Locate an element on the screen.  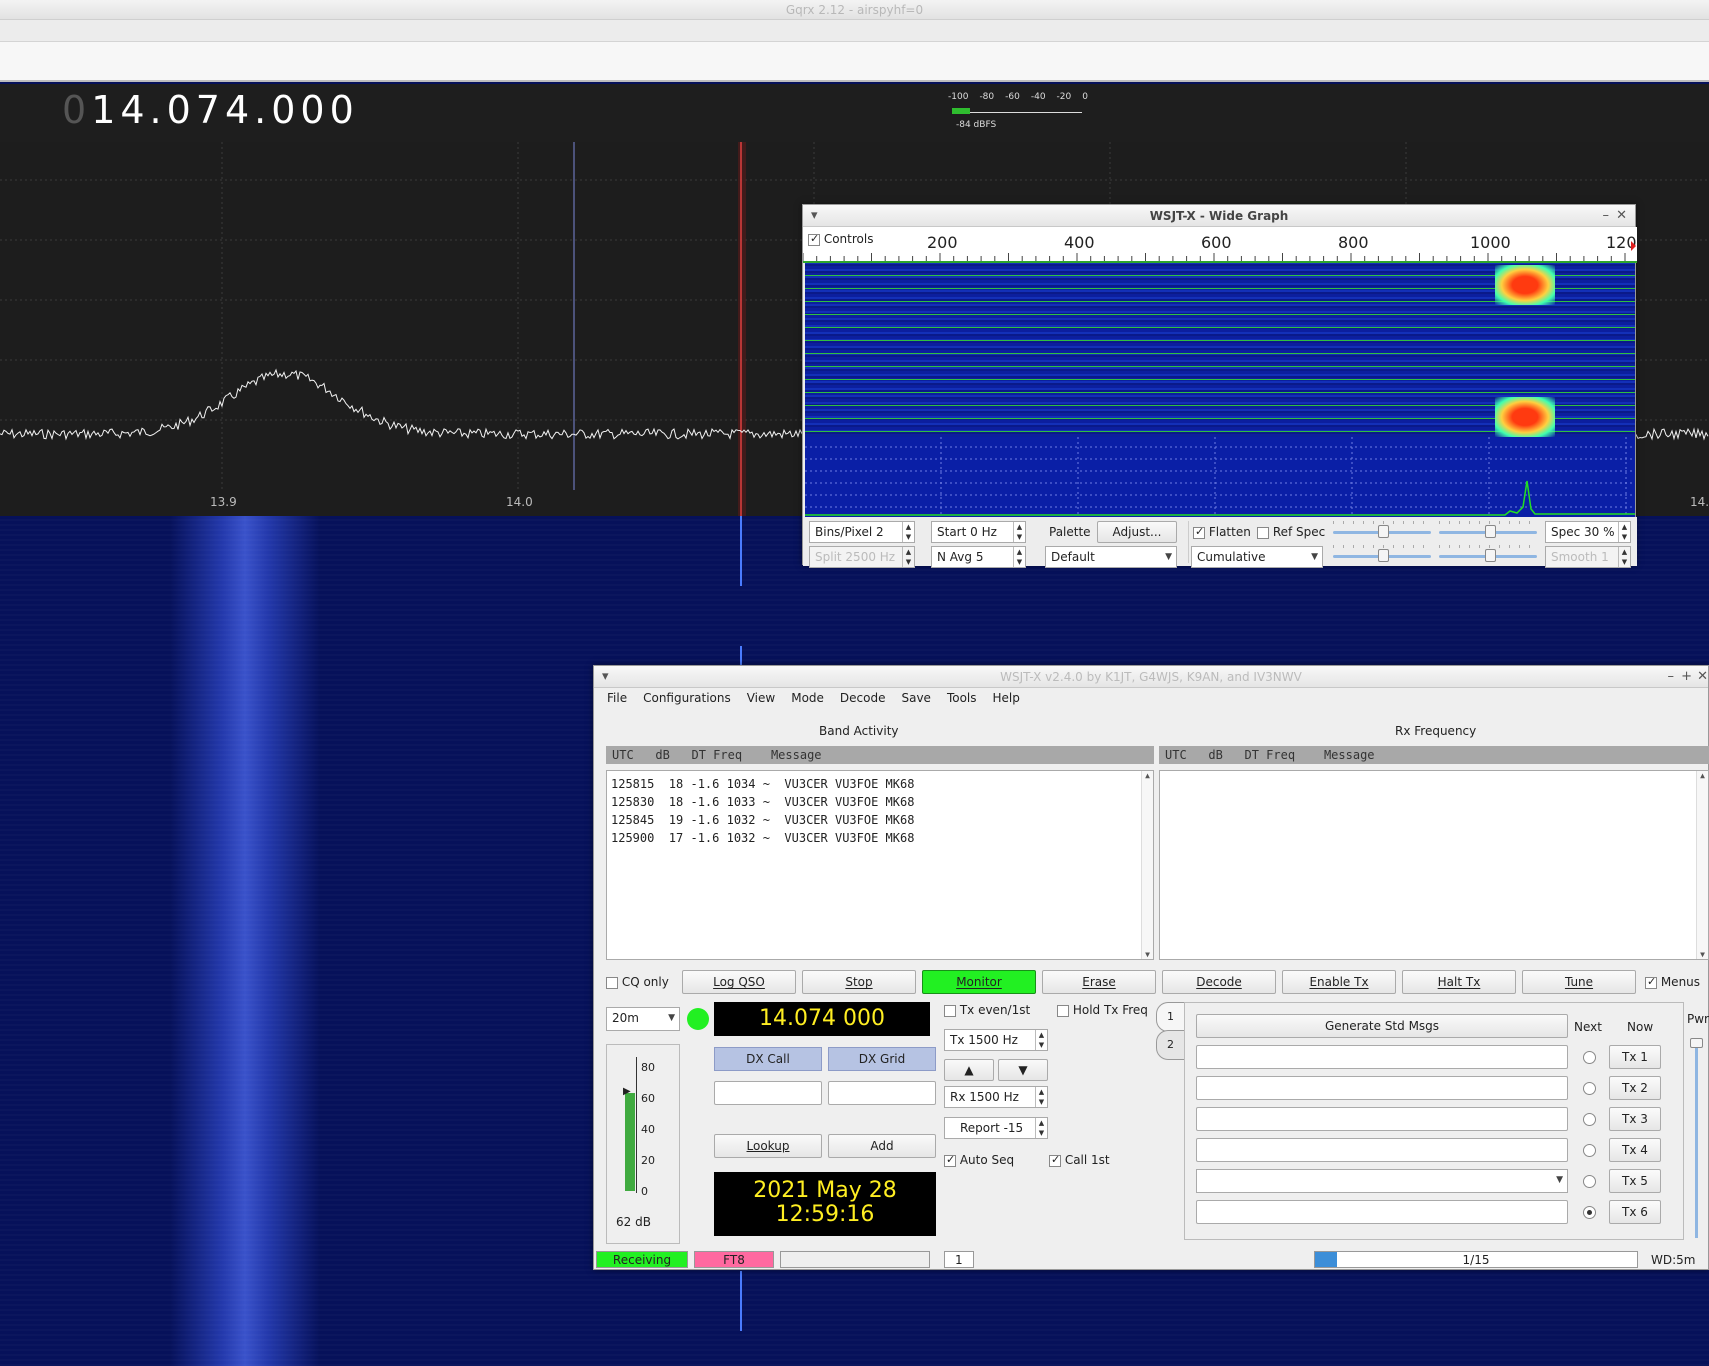
decode-line: 125900 17 -1.6 1032 ~ VU3CER VU3FOE MK68 is located at coordinates (880, 838).